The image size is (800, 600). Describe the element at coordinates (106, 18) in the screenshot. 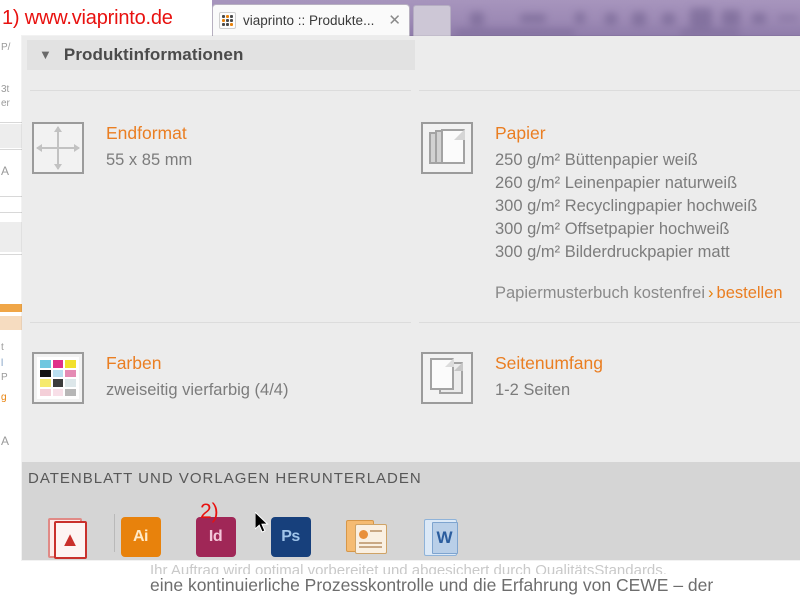

I see `annotation-url-label: 1) www.viaprinto.de` at that location.